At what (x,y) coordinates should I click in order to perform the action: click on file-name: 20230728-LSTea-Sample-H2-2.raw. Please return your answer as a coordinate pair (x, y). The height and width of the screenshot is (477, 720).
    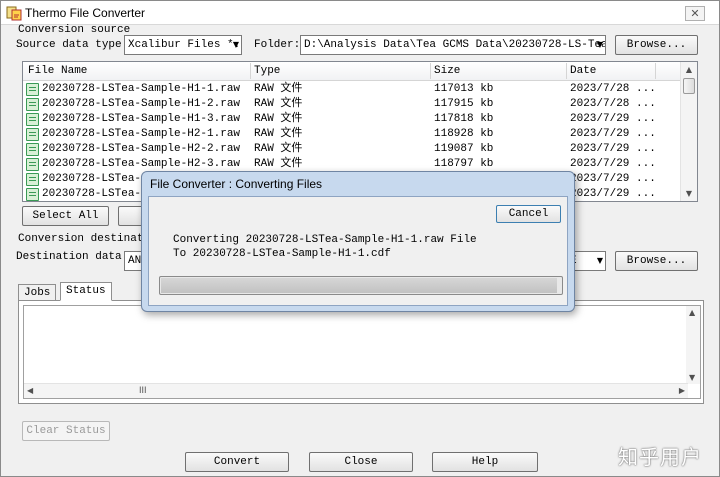
    Looking at the image, I should click on (141, 149).